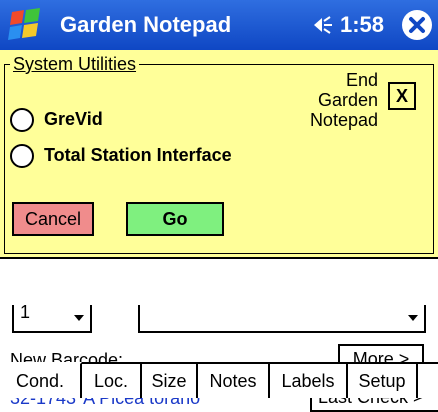 This screenshot has height=412, width=438. What do you see at coordinates (53, 219) in the screenshot?
I see `cancel-button: Cancel` at bounding box center [53, 219].